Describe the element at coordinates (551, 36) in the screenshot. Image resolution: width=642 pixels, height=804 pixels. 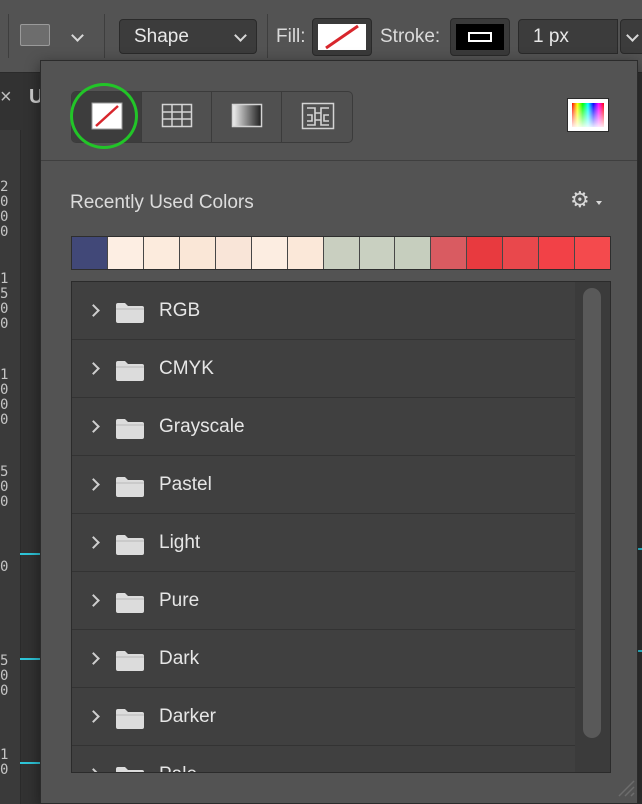
I see `stroke-width-value: 1 px` at that location.